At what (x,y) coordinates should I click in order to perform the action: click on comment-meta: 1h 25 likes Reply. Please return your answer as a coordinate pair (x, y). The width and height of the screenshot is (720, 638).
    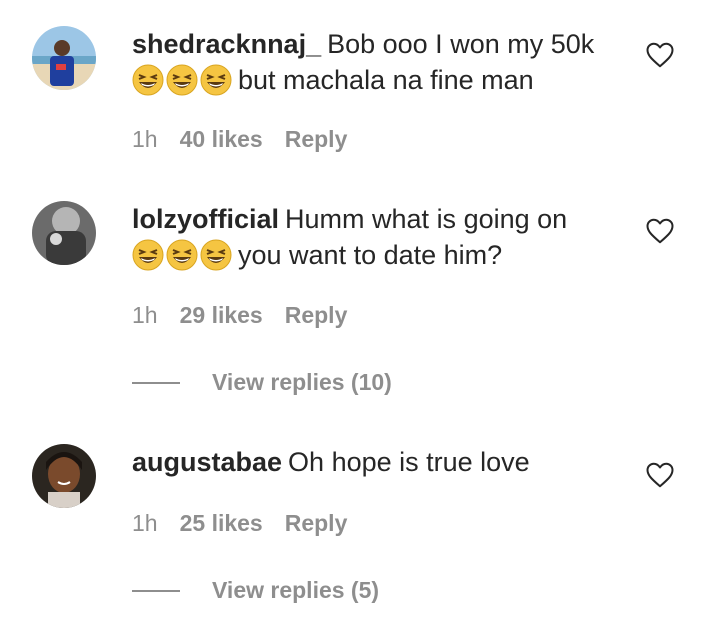
    Looking at the image, I should click on (239, 523).